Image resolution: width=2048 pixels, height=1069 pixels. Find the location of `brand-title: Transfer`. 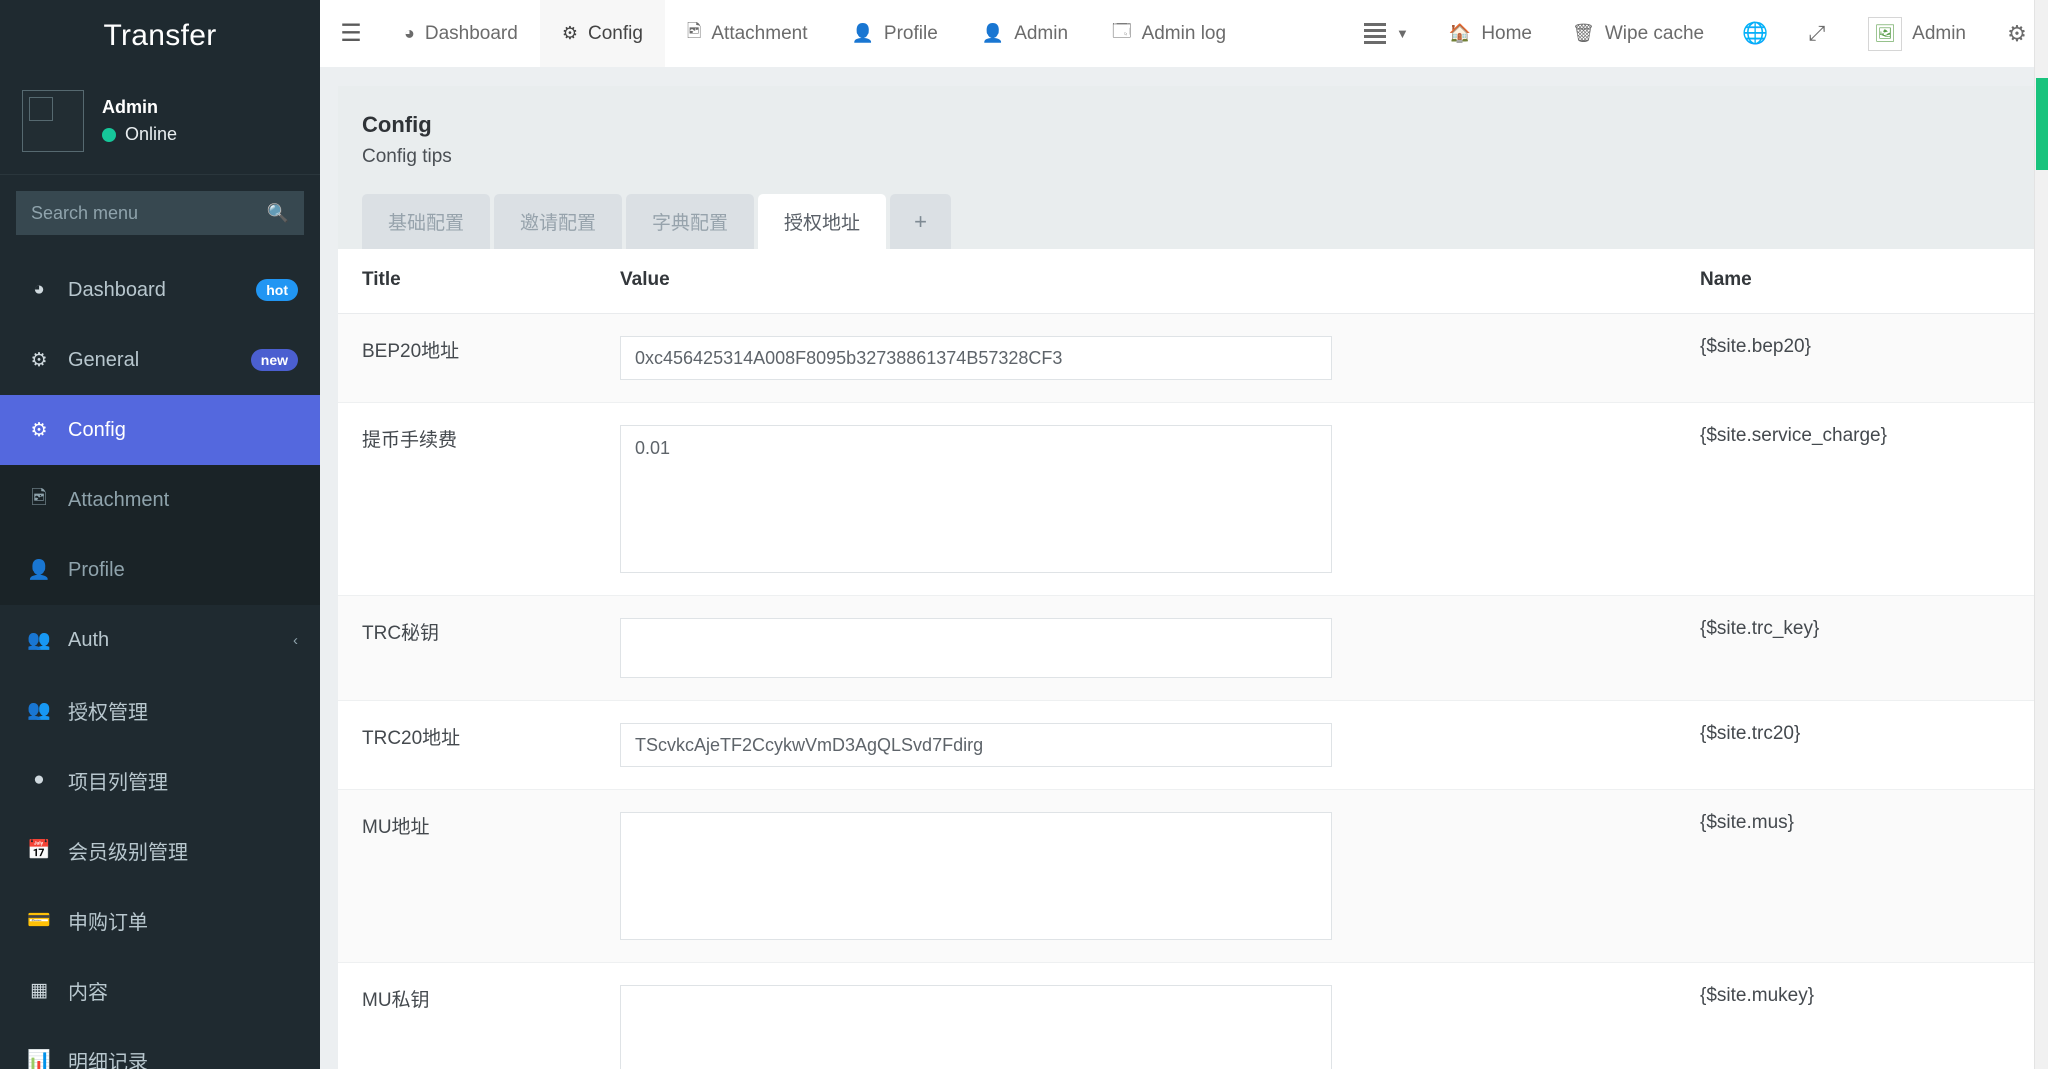

brand-title: Transfer is located at coordinates (160, 36).